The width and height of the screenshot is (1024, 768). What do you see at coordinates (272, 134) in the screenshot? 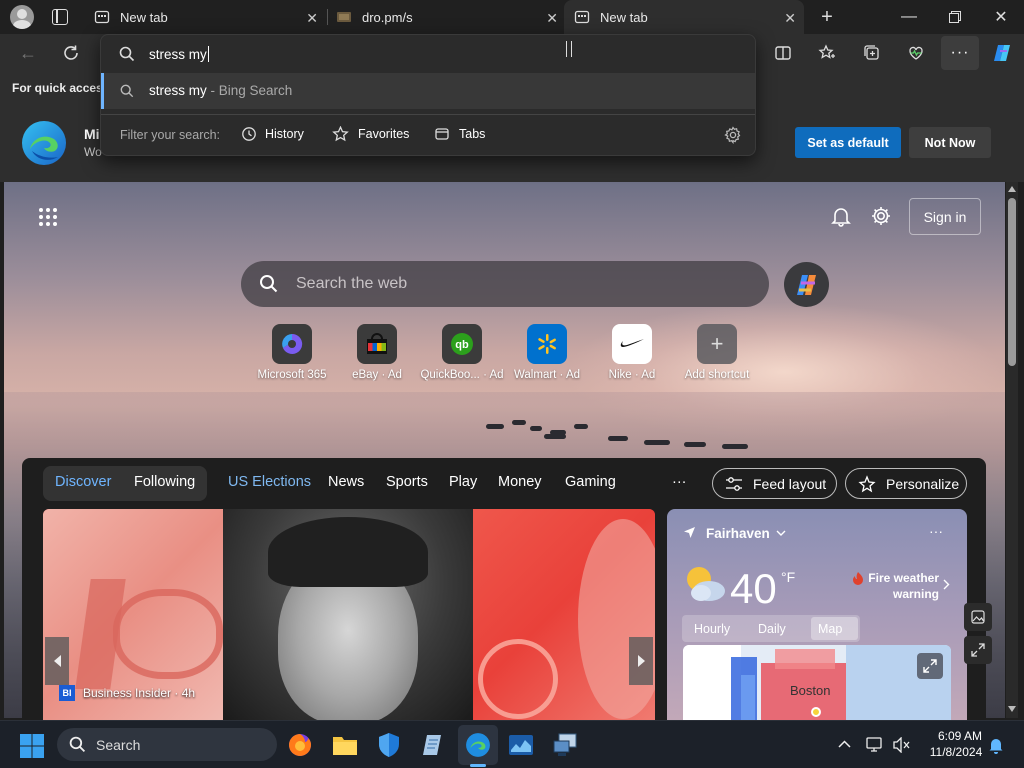
I see `filter-history-button: History` at bounding box center [272, 134].